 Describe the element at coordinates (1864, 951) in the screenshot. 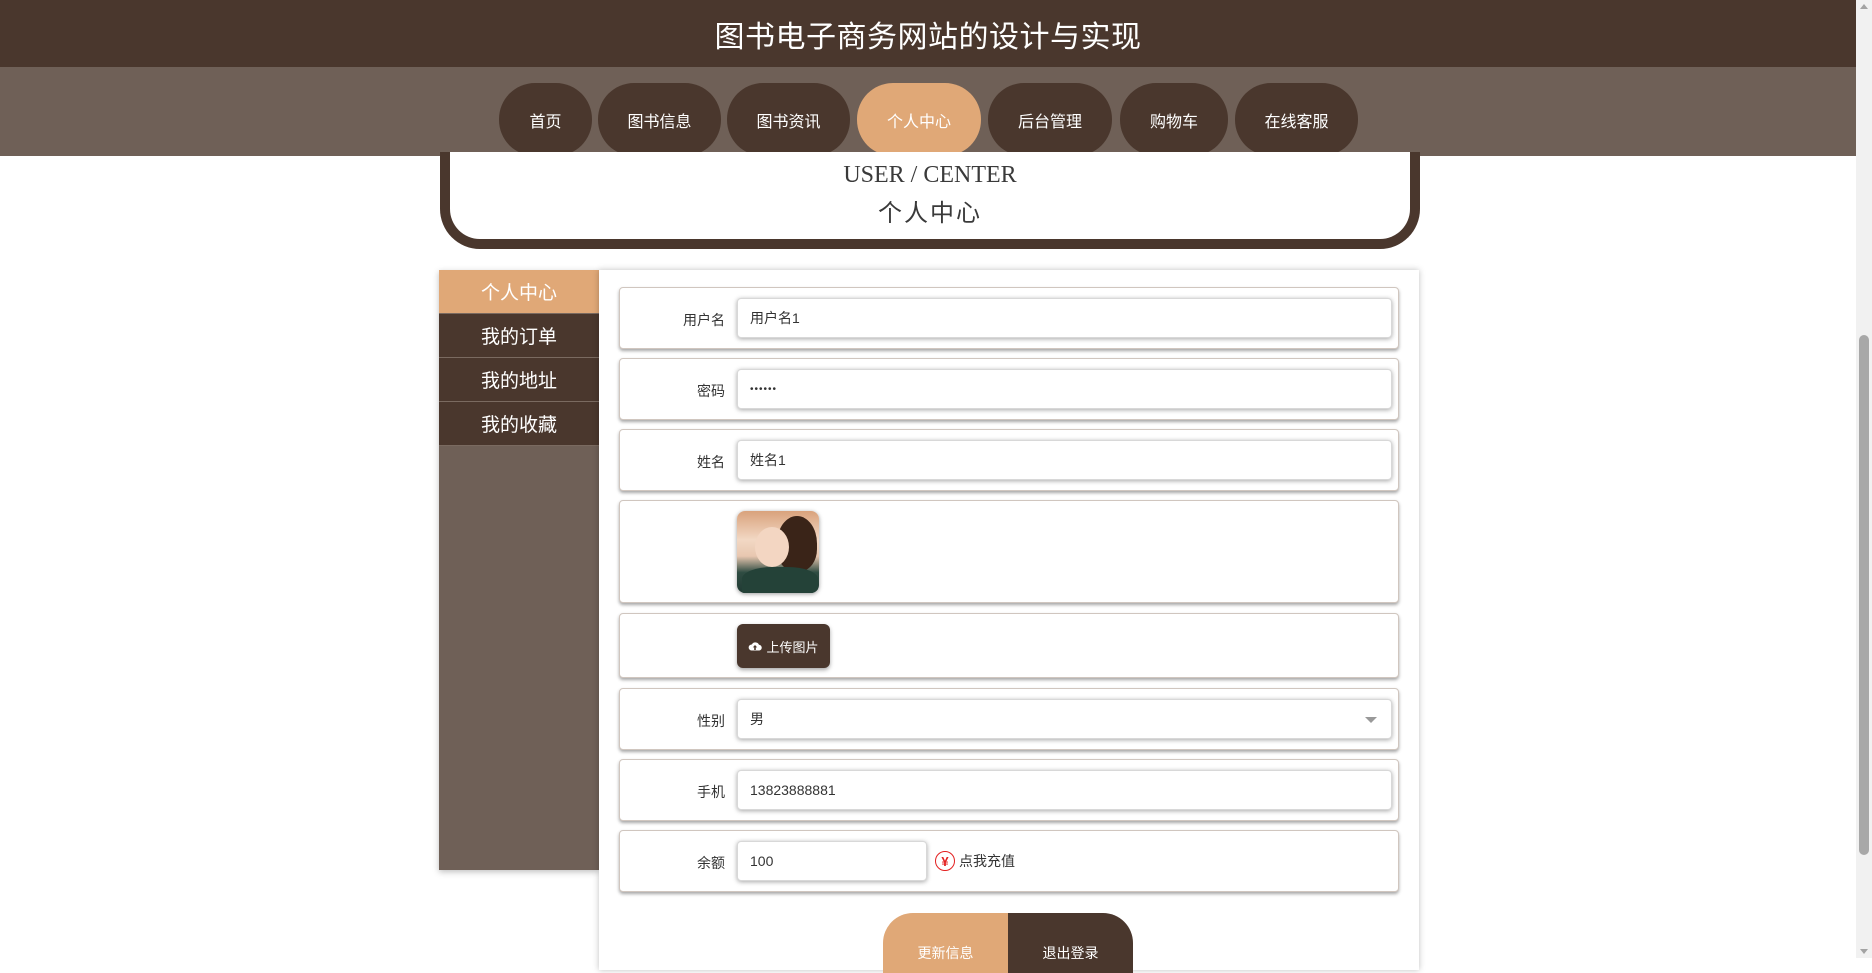

I see `scroll-down-arrow-icon` at that location.